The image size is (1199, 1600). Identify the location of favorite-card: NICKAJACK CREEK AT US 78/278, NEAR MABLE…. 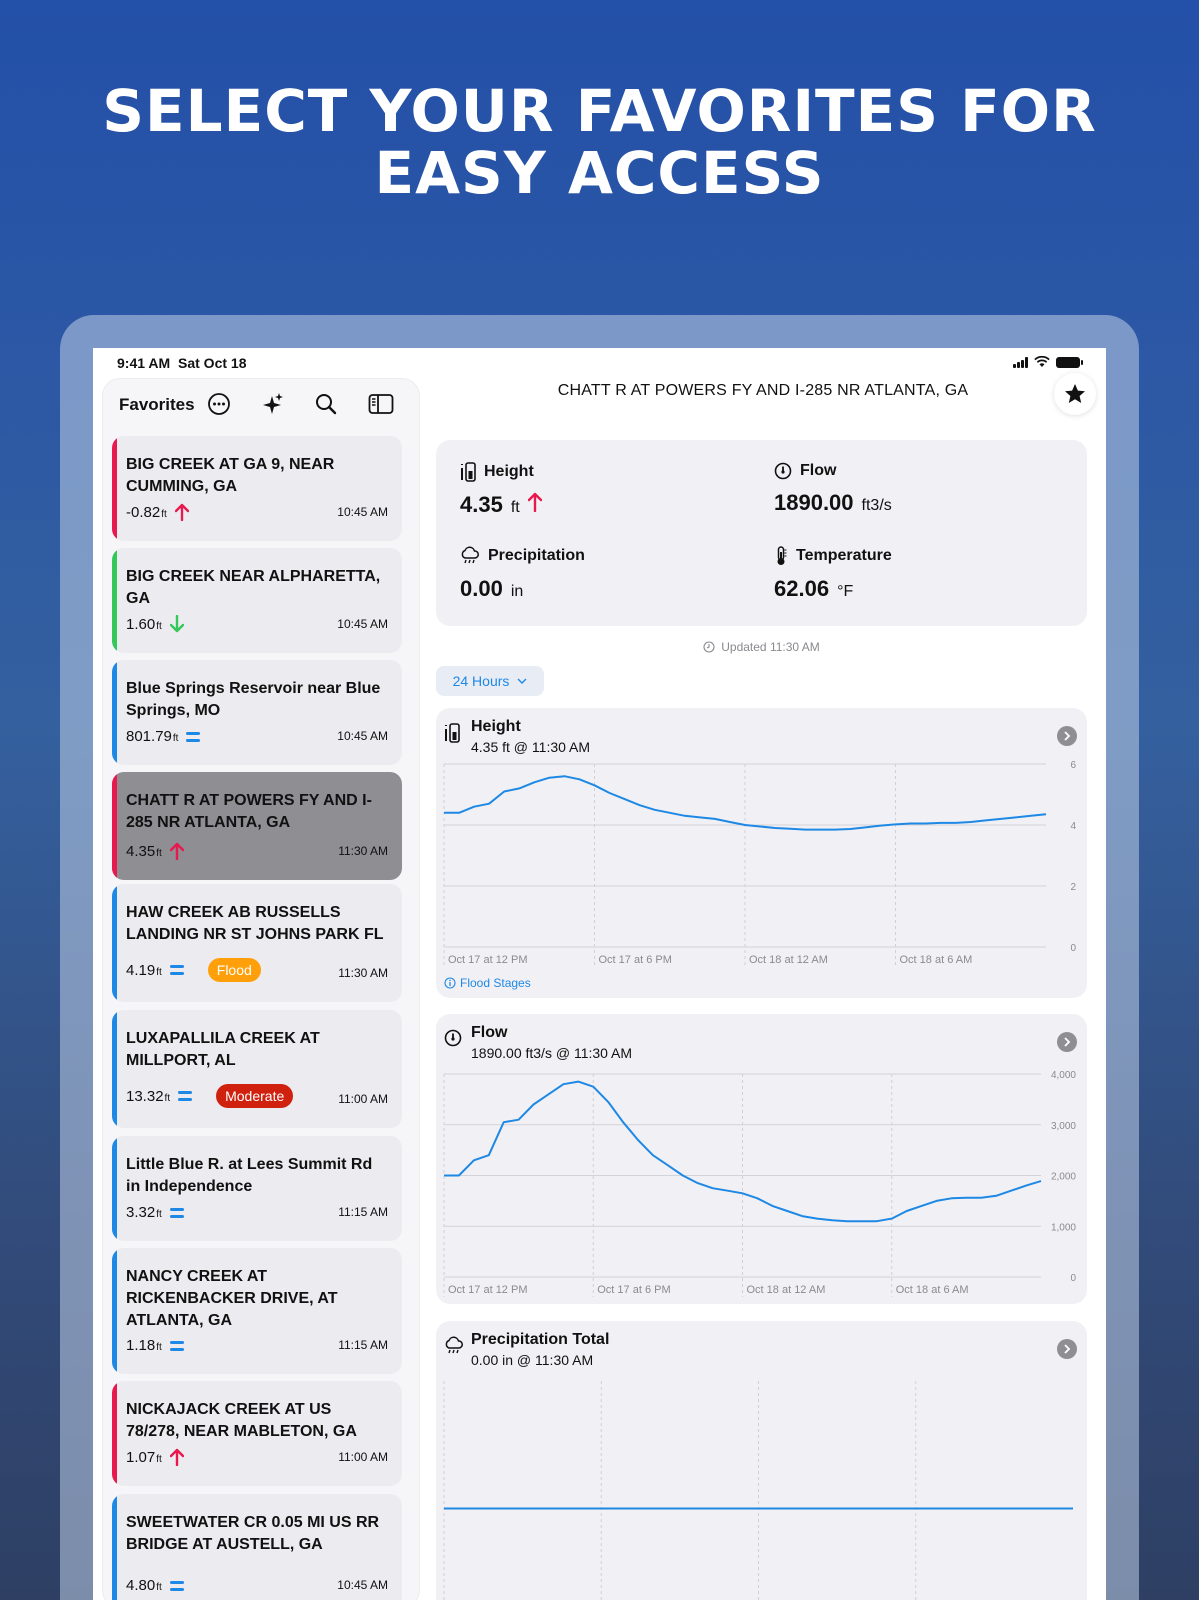
(257, 1433).